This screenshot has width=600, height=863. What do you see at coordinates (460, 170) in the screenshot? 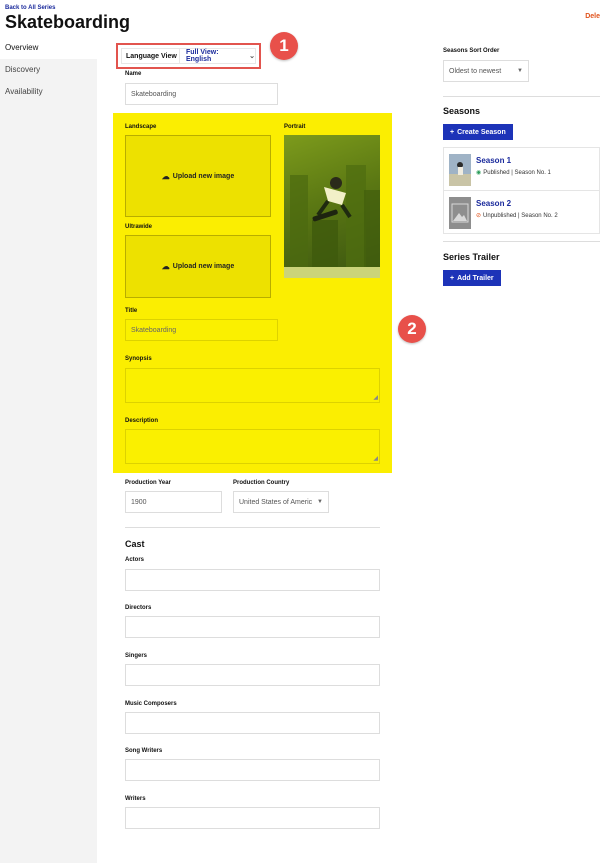
I see `season-1-thumbnail` at bounding box center [460, 170].